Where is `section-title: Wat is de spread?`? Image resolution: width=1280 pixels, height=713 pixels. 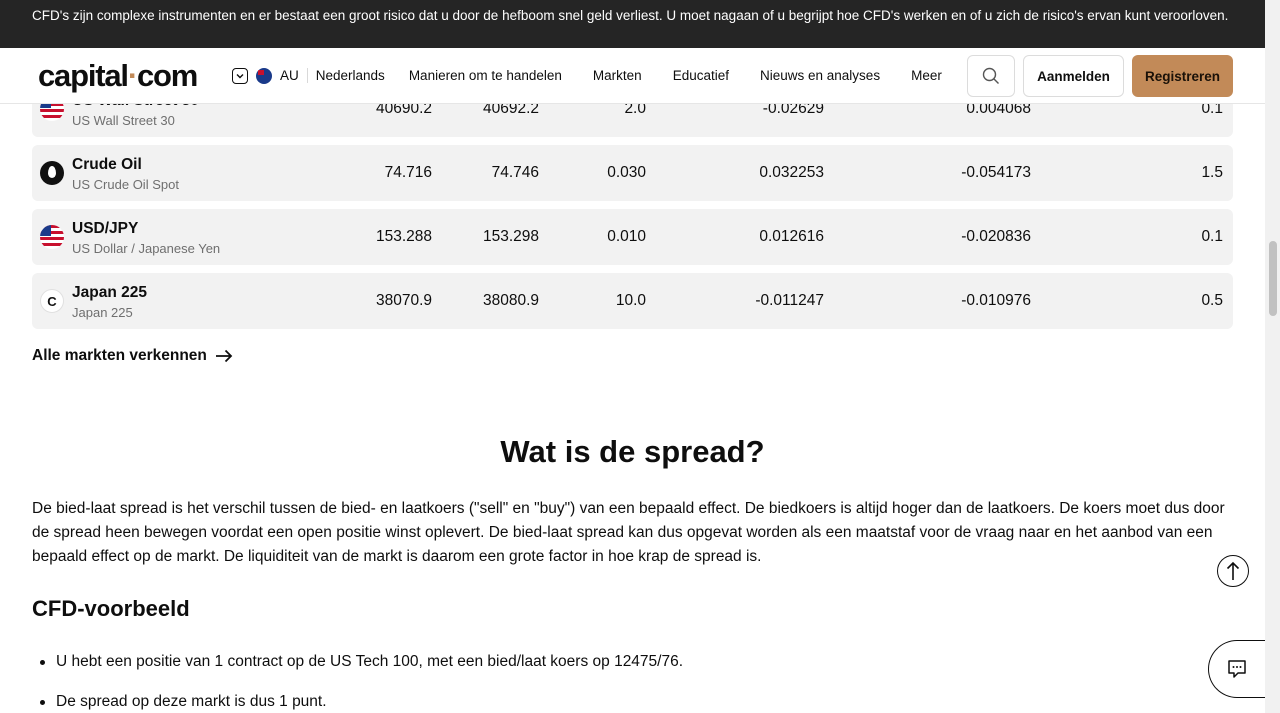
section-title: Wat is de spread? is located at coordinates (632, 451).